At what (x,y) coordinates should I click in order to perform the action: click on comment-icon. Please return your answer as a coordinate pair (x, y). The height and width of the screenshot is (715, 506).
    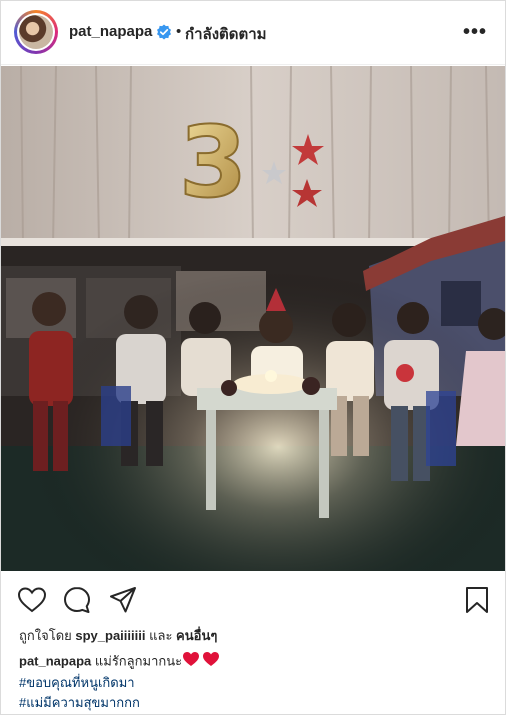
    Looking at the image, I should click on (77, 600).